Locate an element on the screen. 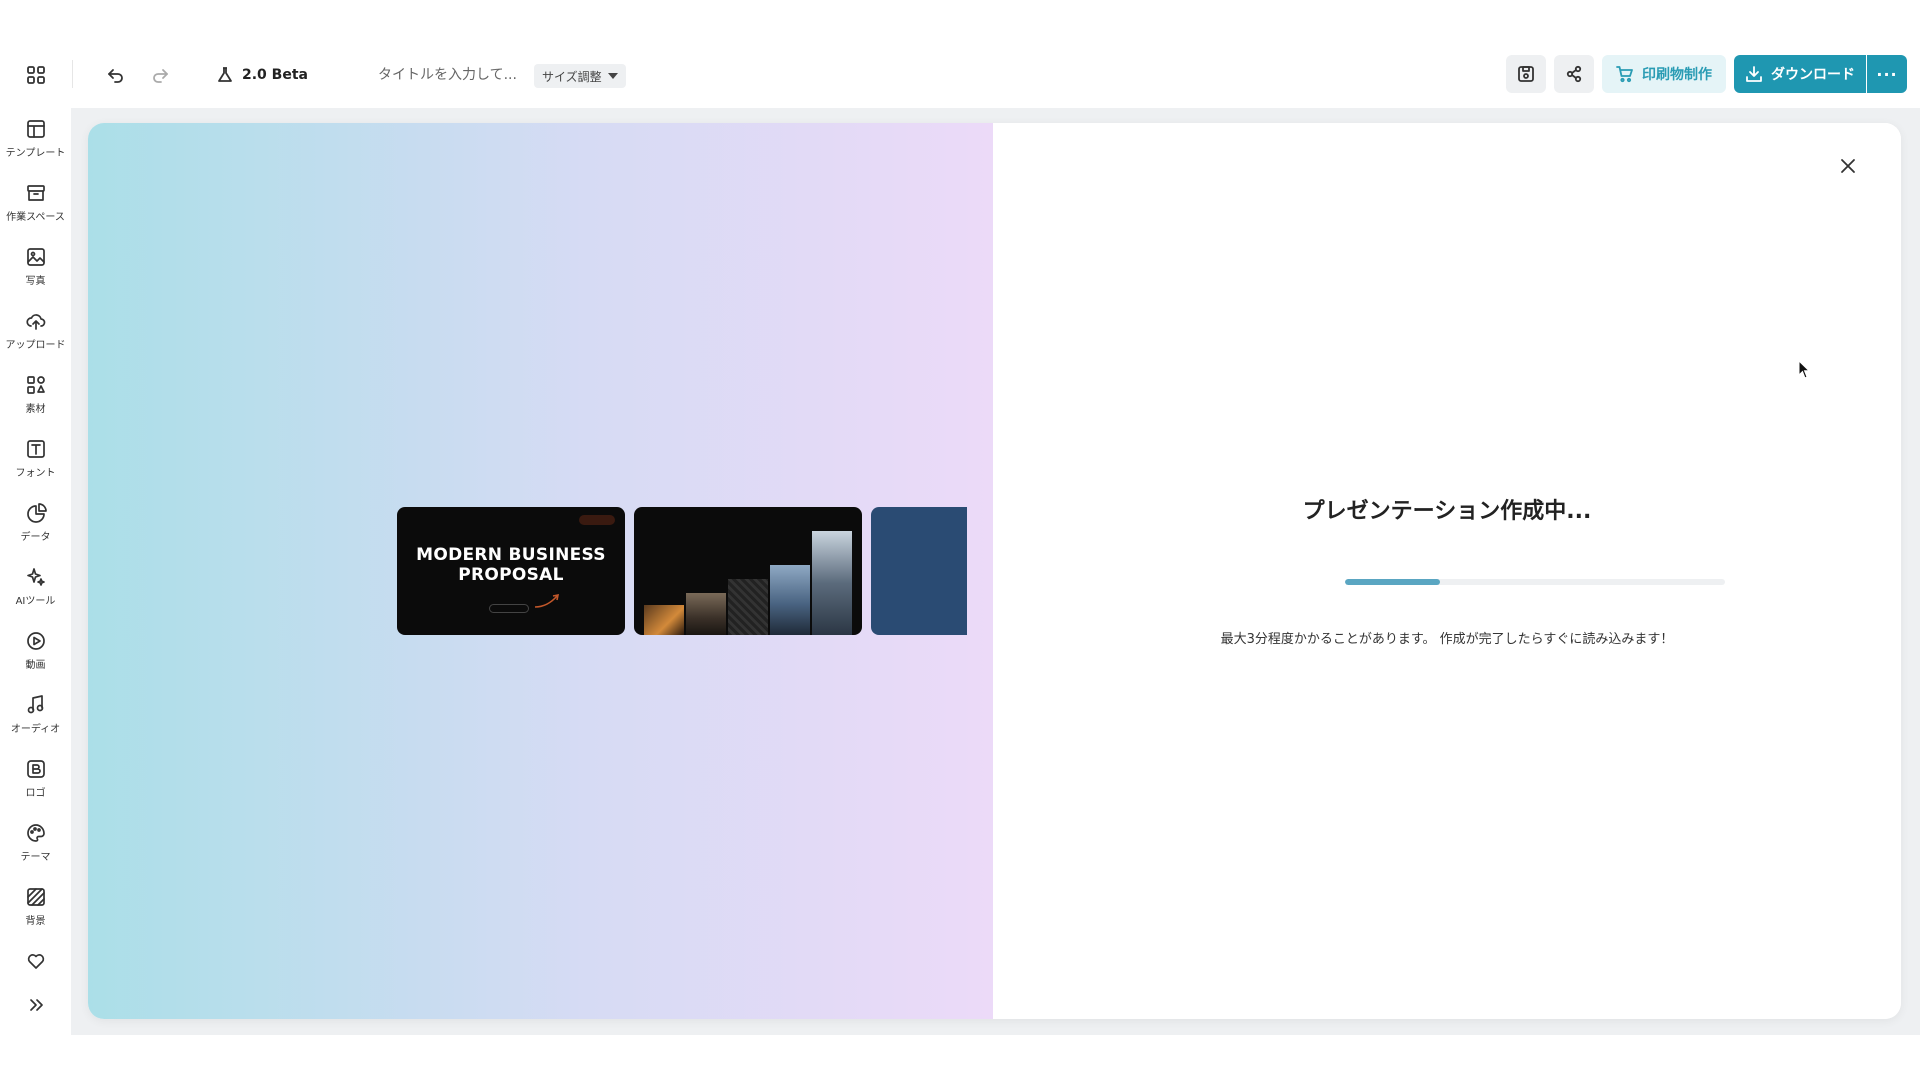  redo-icon is located at coordinates (160, 76).